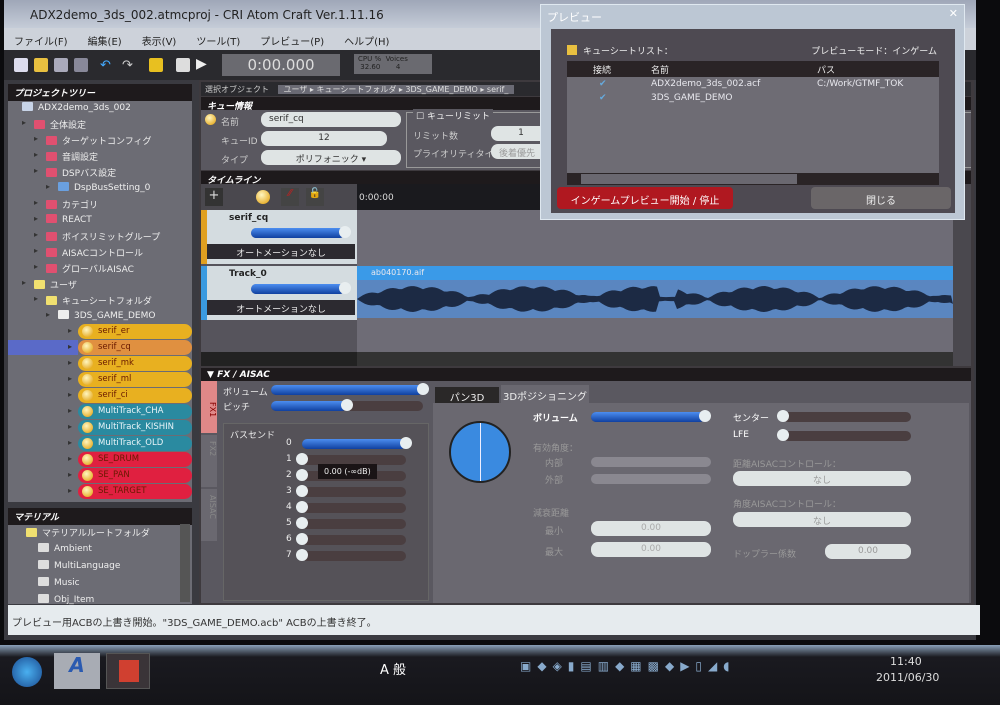  I want to click on name-field: serif_cq, so click(331, 119).